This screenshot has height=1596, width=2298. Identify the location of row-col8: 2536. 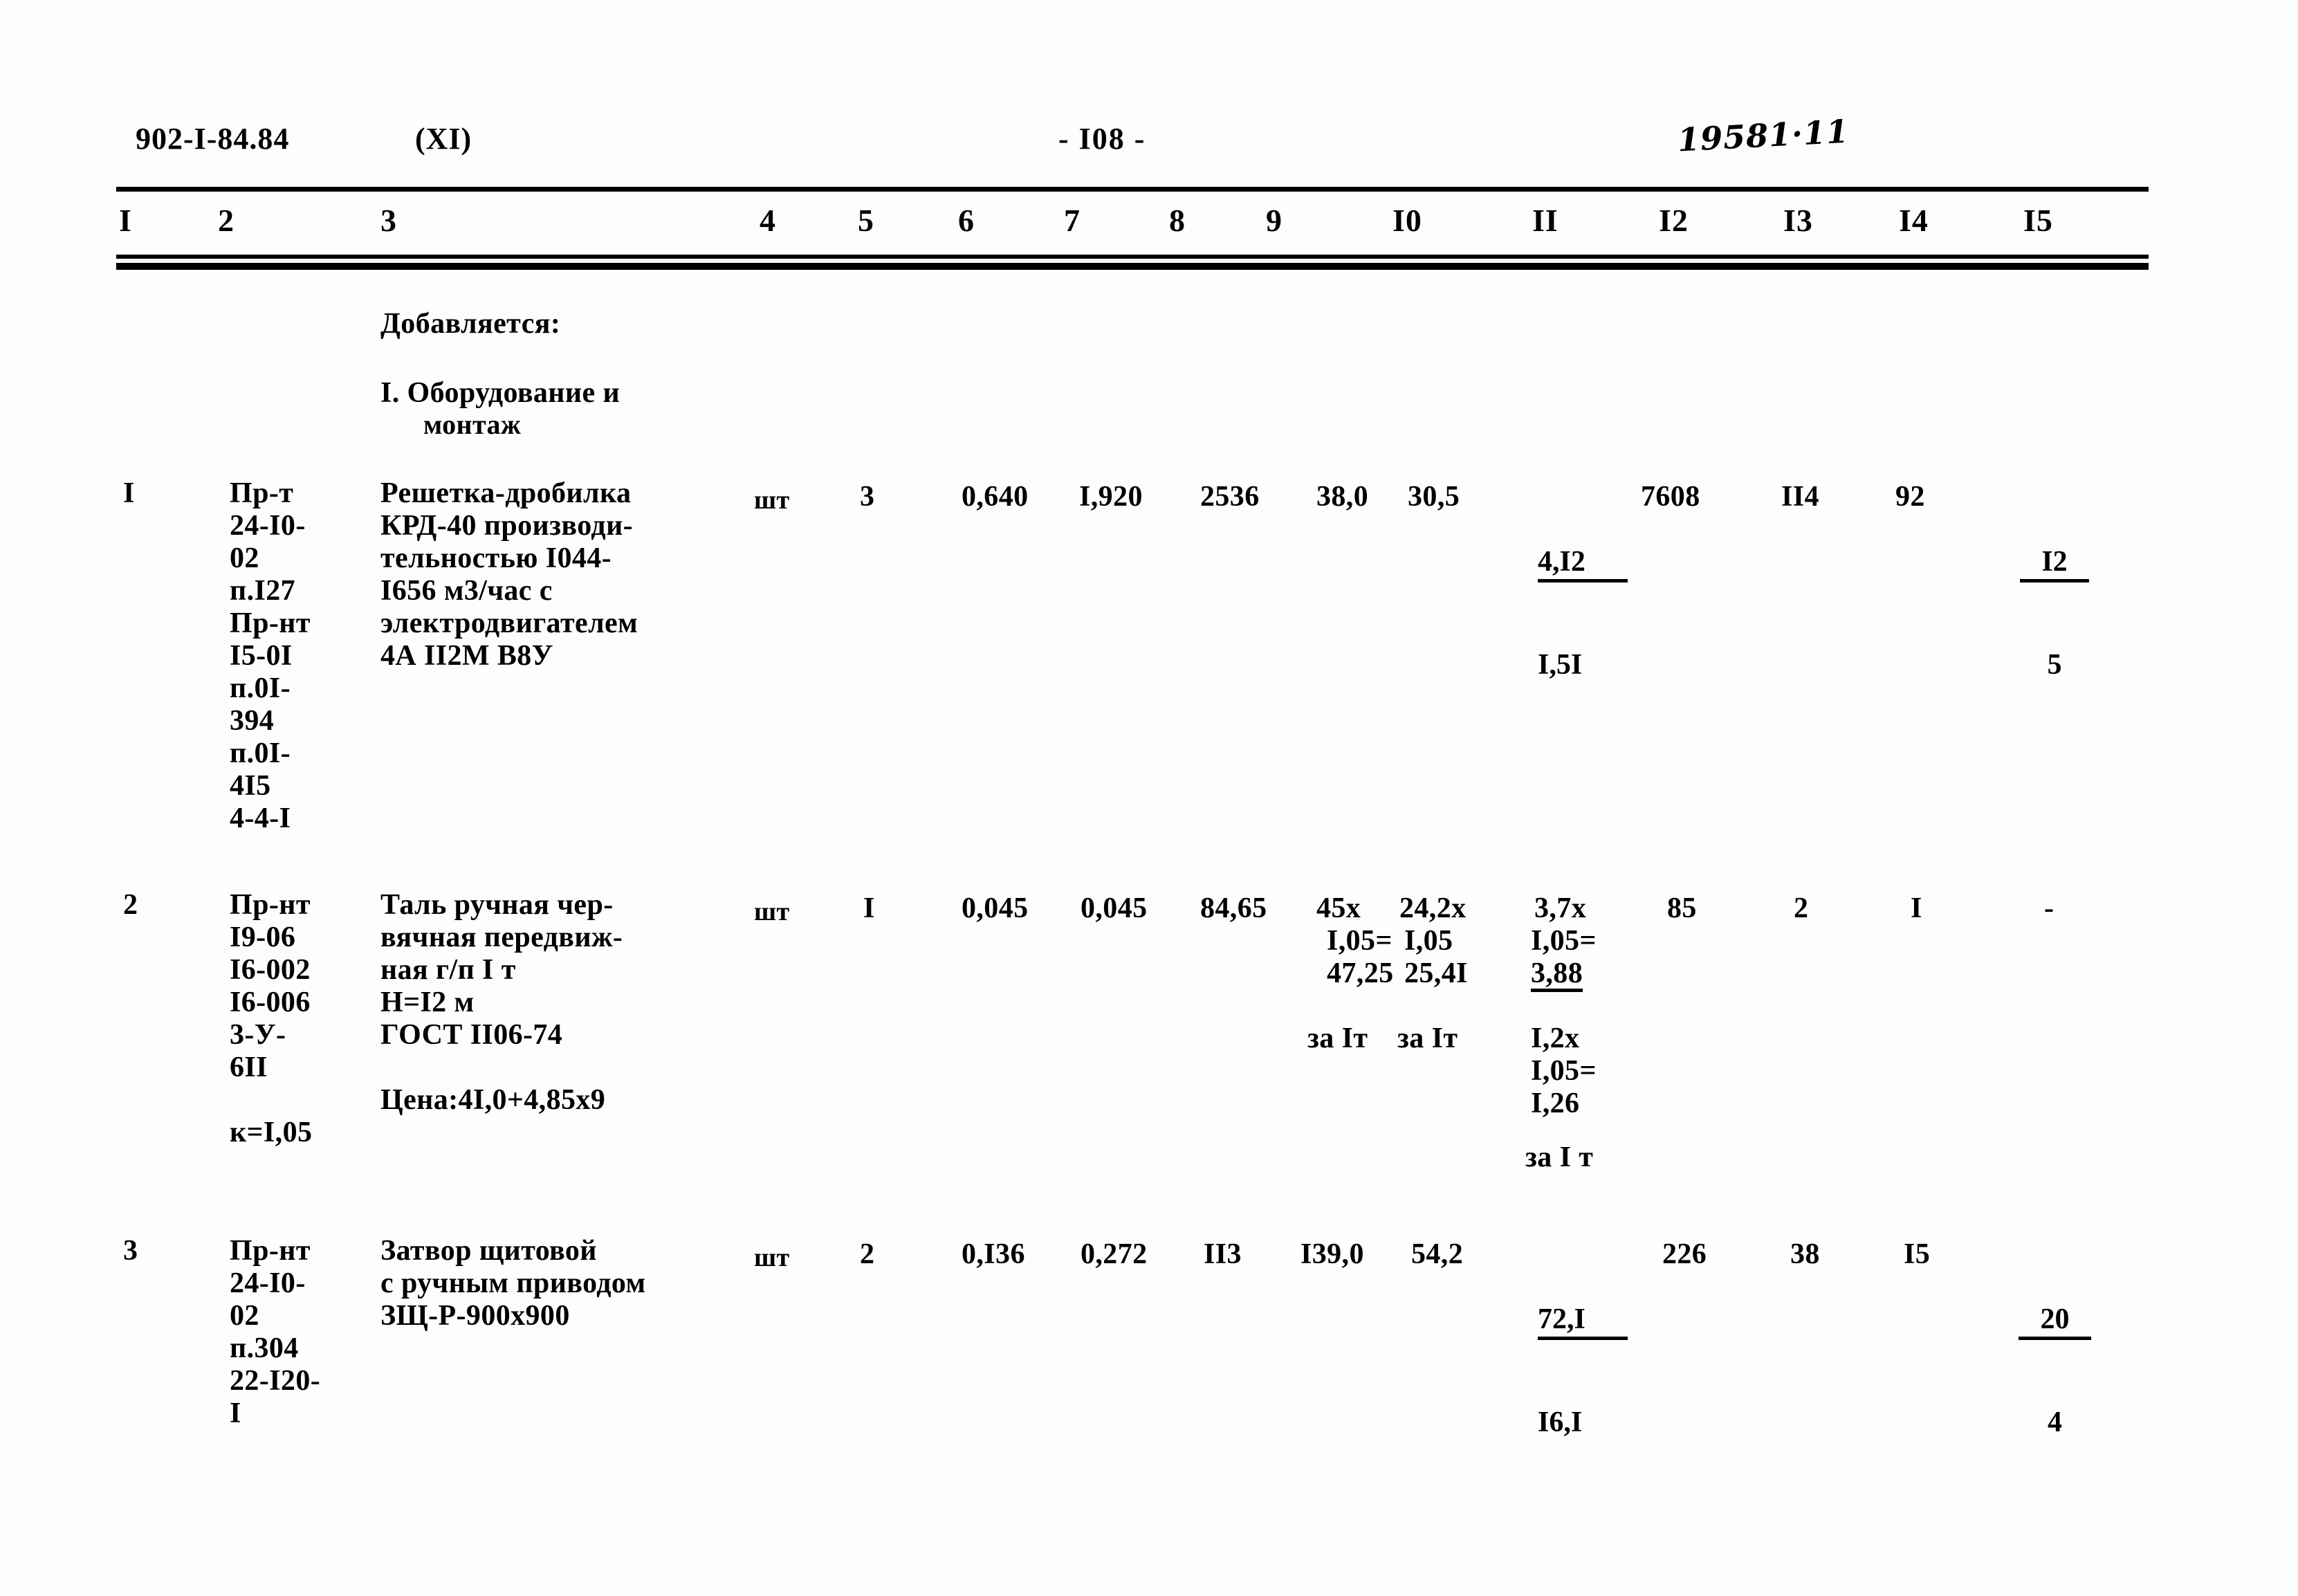
(1230, 497).